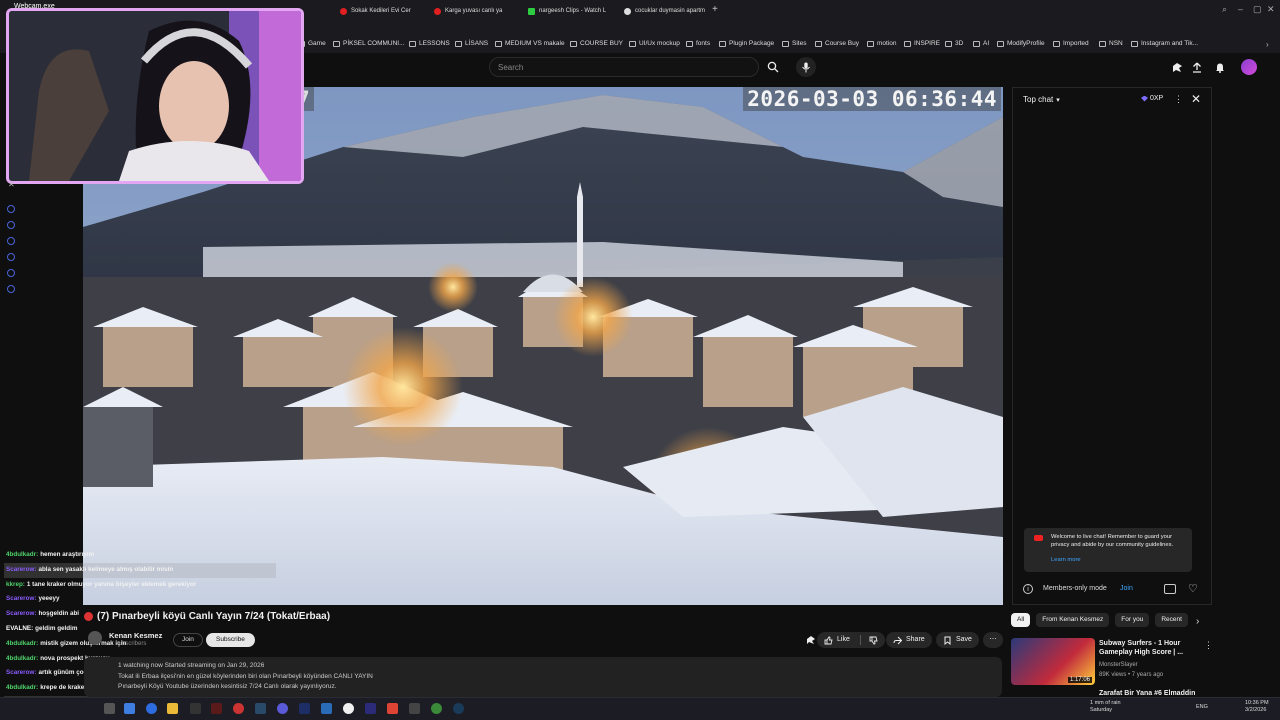 The image size is (1280, 720). I want to click on steam-icon, so click(458, 708).